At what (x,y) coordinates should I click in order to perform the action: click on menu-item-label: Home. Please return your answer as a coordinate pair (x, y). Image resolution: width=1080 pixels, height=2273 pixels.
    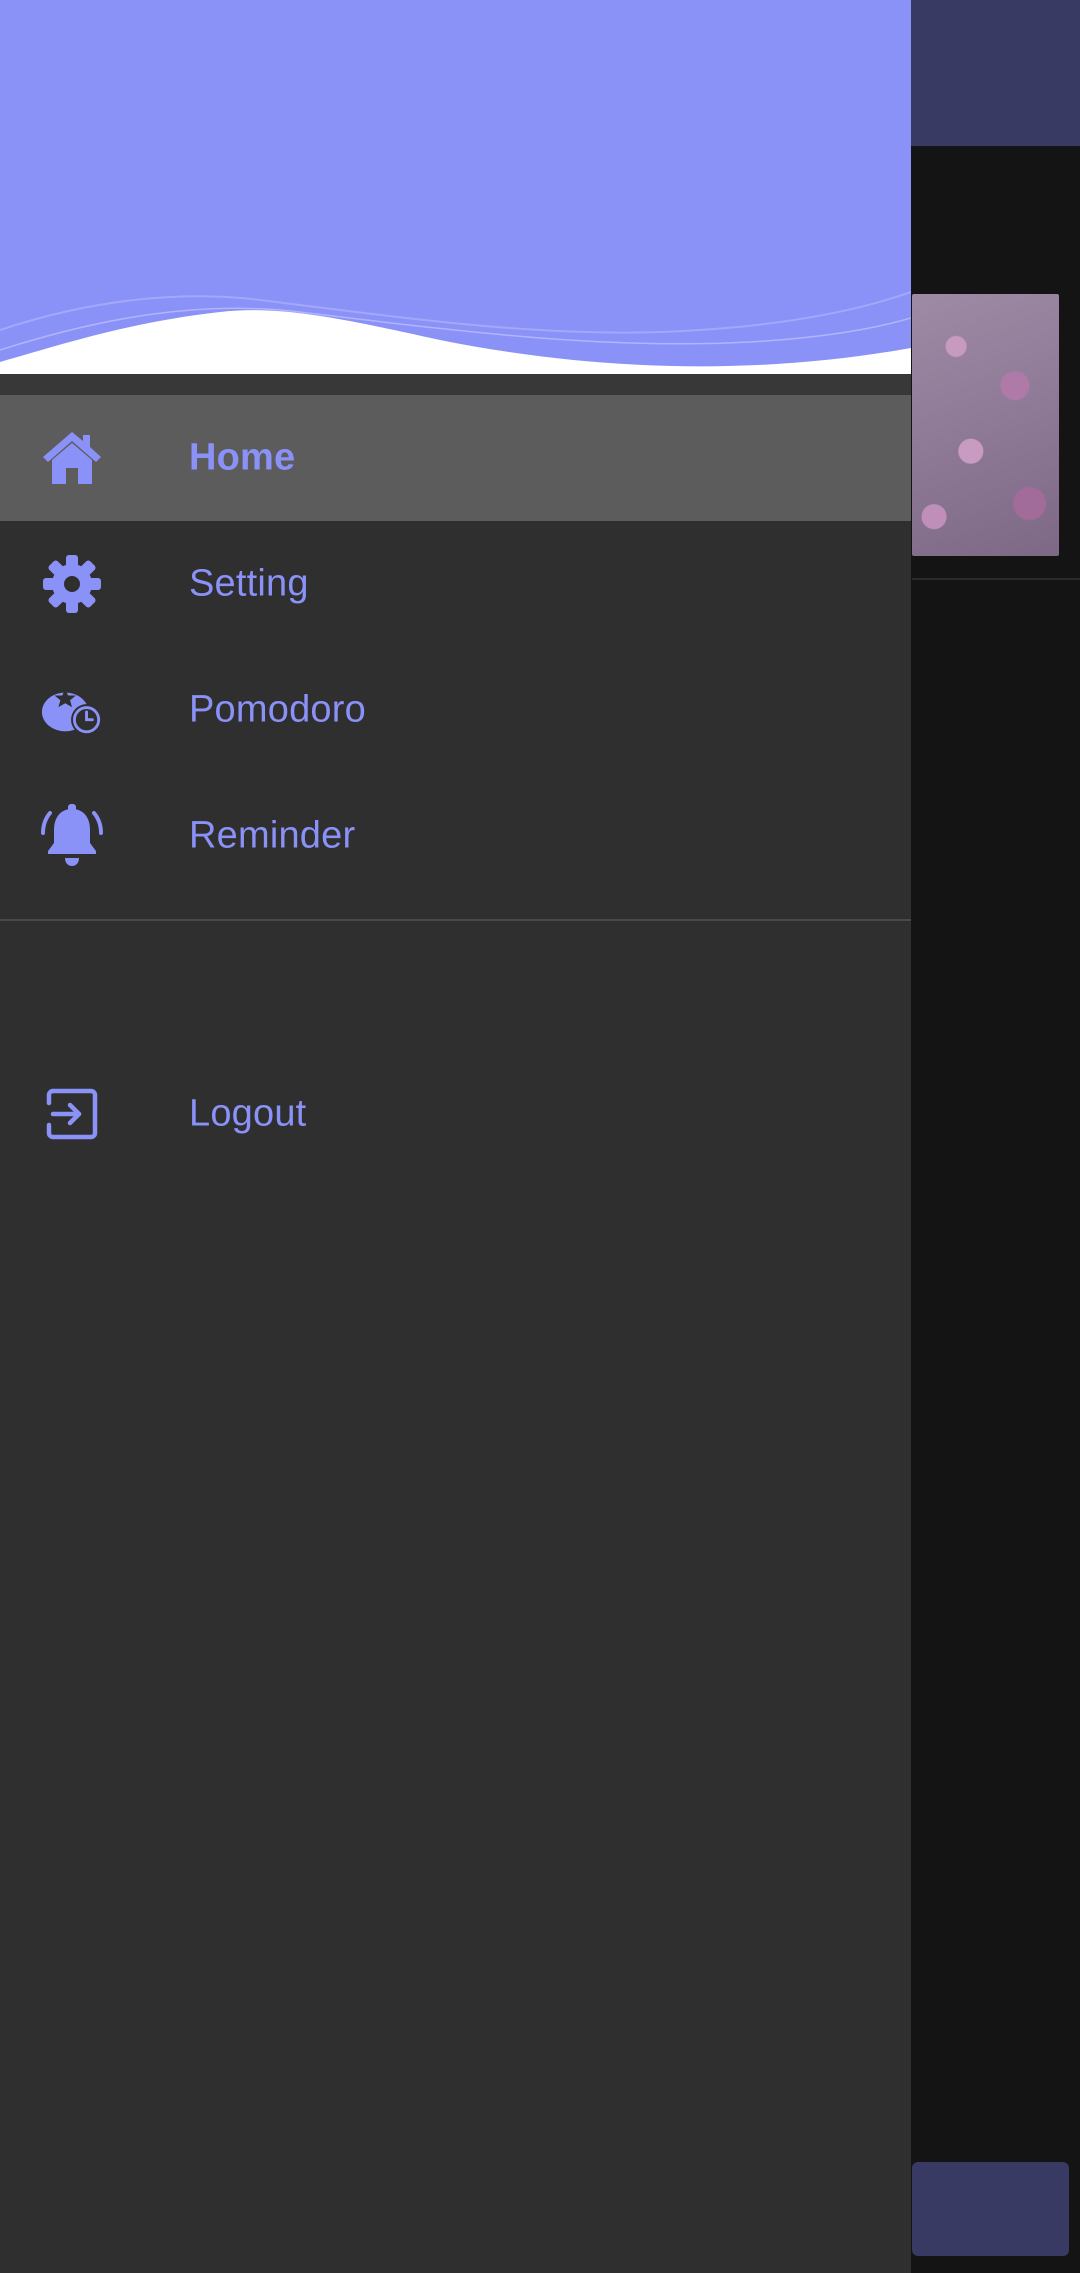
    Looking at the image, I should click on (242, 457).